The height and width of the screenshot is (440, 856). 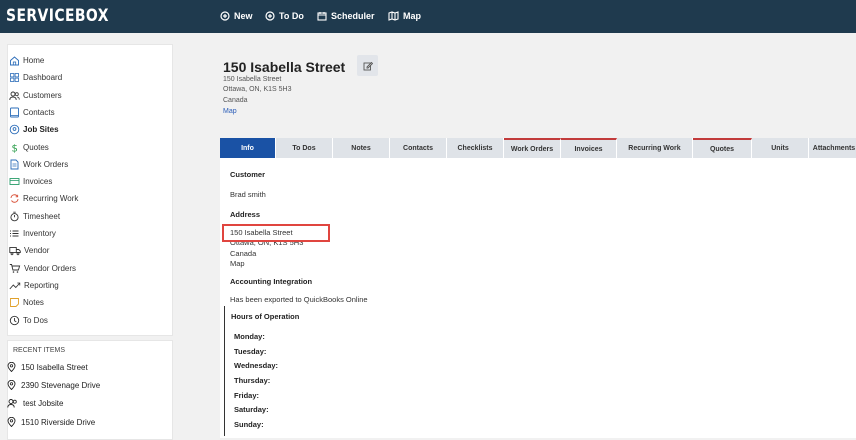 What do you see at coordinates (14, 302) in the screenshot?
I see `note-icon` at bounding box center [14, 302].